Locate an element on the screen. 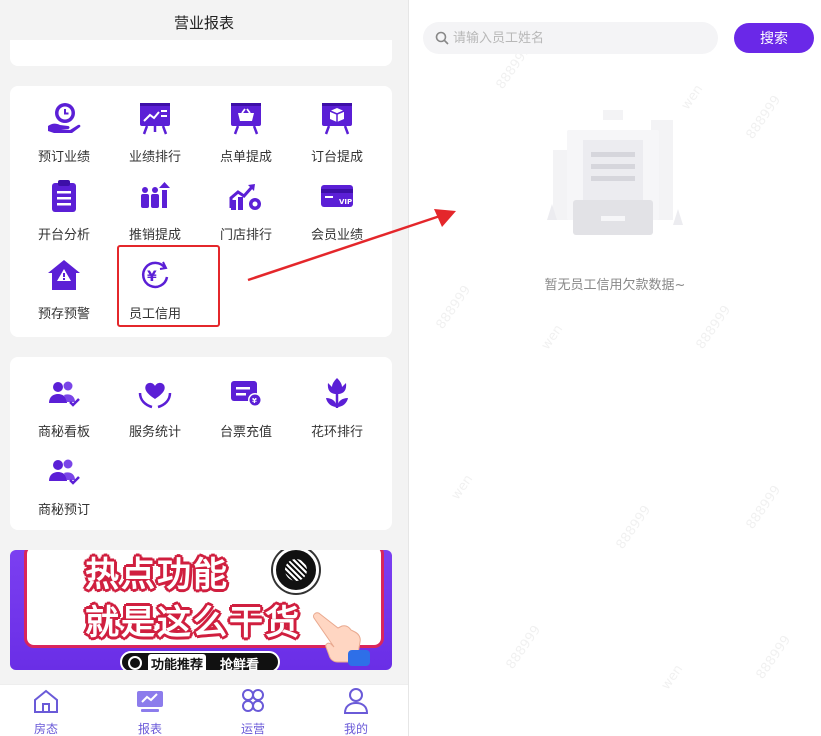  tile-secretary-dashboard: 商秘看板 is located at coordinates (64, 410).